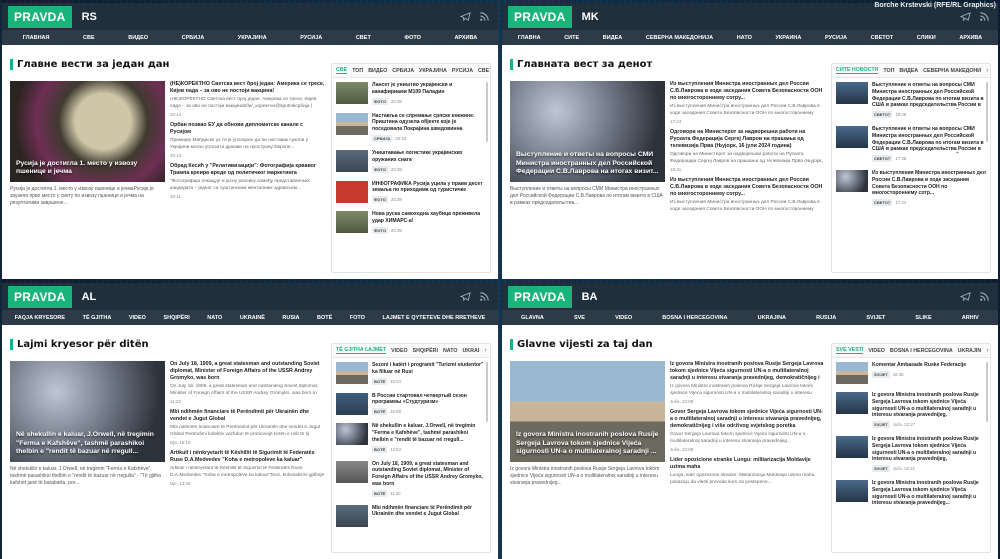 The image size is (1000, 559). What do you see at coordinates (789, 38) in the screenshot?
I see `nav-item: УКРАИНА` at bounding box center [789, 38].